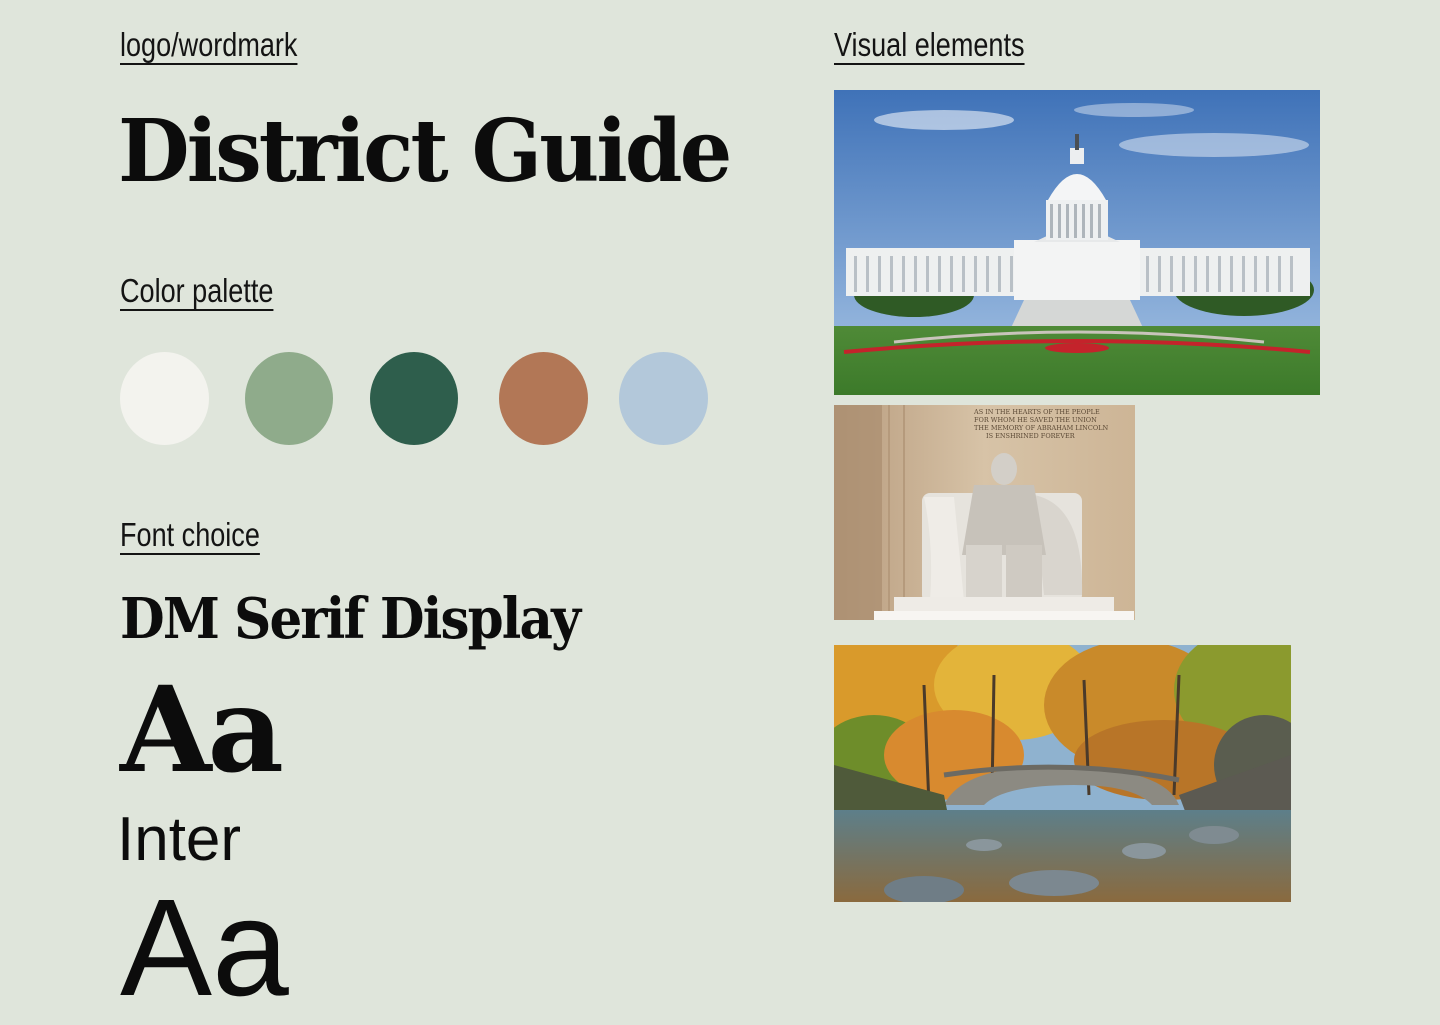 Image resolution: width=1440 pixels, height=1025 pixels. What do you see at coordinates (204, 948) in the screenshot?
I see `secondary-font-sample: Aa` at bounding box center [204, 948].